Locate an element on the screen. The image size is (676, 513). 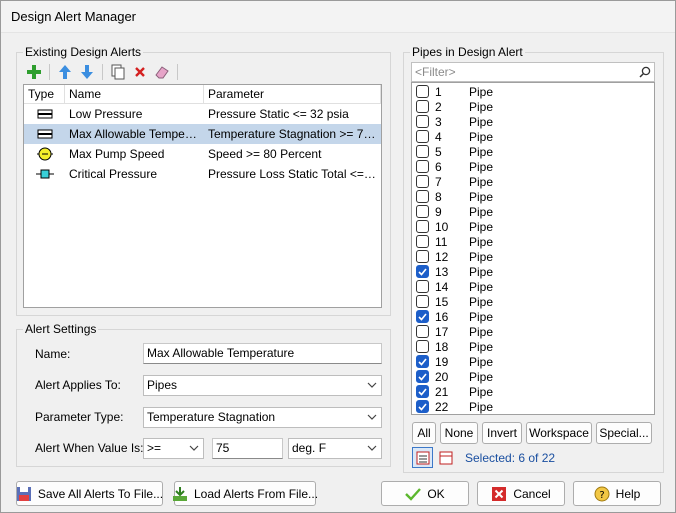
arrow-up-icon is located at coordinates (65, 72).